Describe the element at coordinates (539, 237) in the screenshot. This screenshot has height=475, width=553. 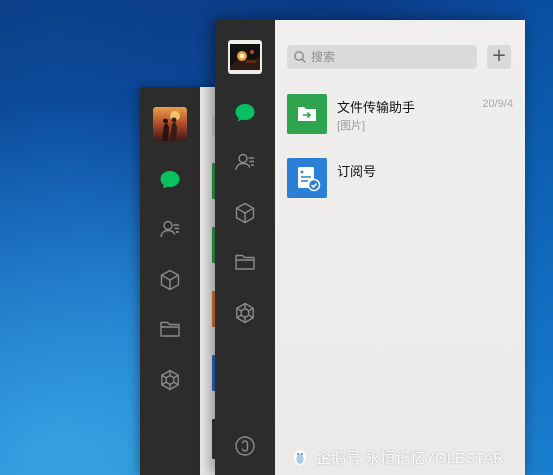
I see `desktop-edge` at that location.